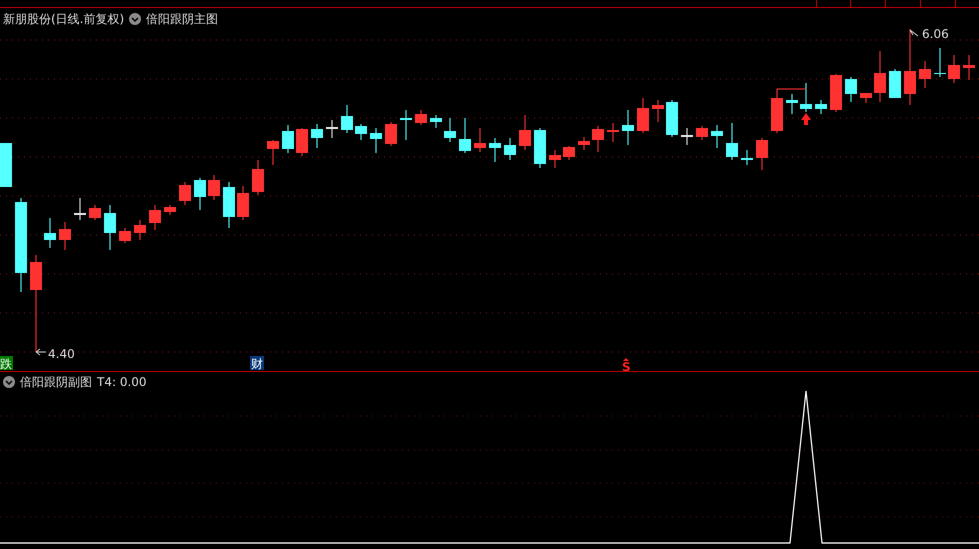 The image size is (979, 549). What do you see at coordinates (56, 382) in the screenshot?
I see `indicator-name: 倍阳跟阴副图` at bounding box center [56, 382].